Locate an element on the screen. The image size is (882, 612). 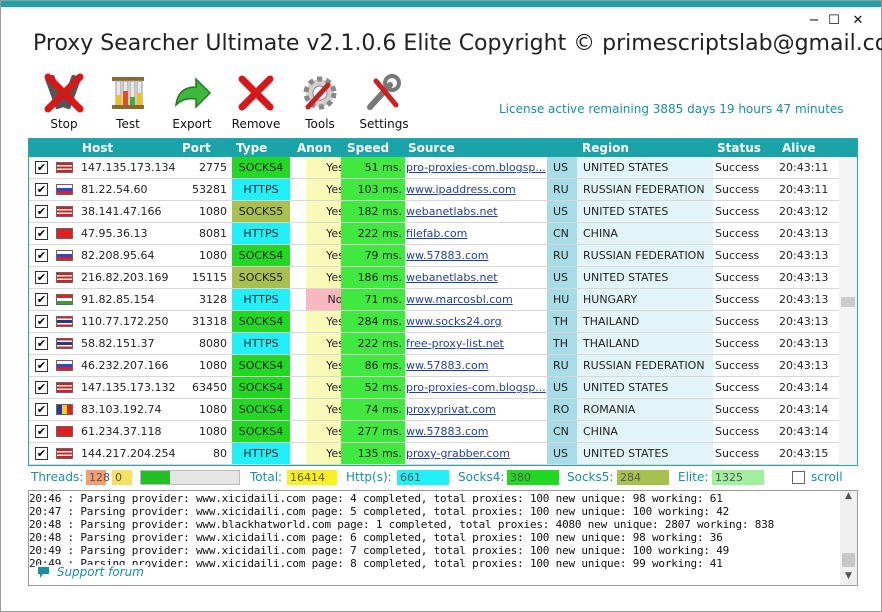
host-cell: 46.232.207.166 is located at coordinates (125, 365).